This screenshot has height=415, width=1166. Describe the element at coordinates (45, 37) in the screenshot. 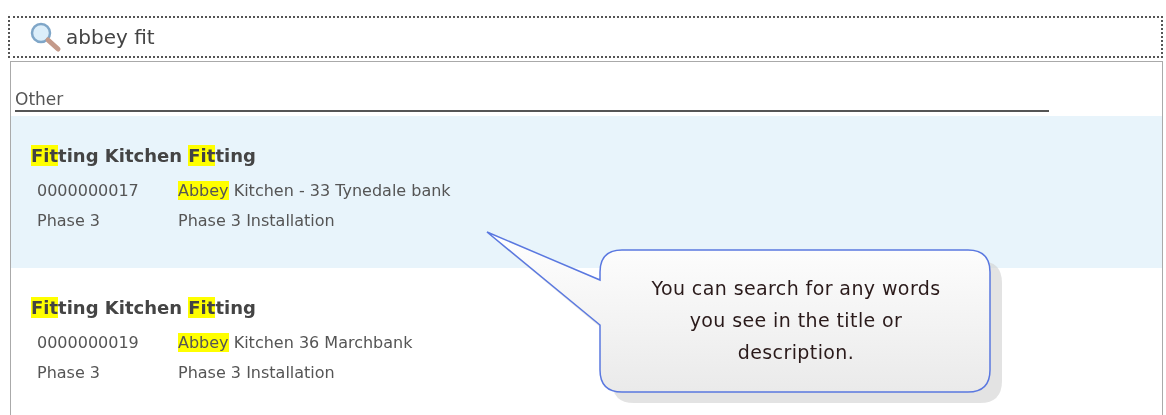

I see `search-icon` at that location.